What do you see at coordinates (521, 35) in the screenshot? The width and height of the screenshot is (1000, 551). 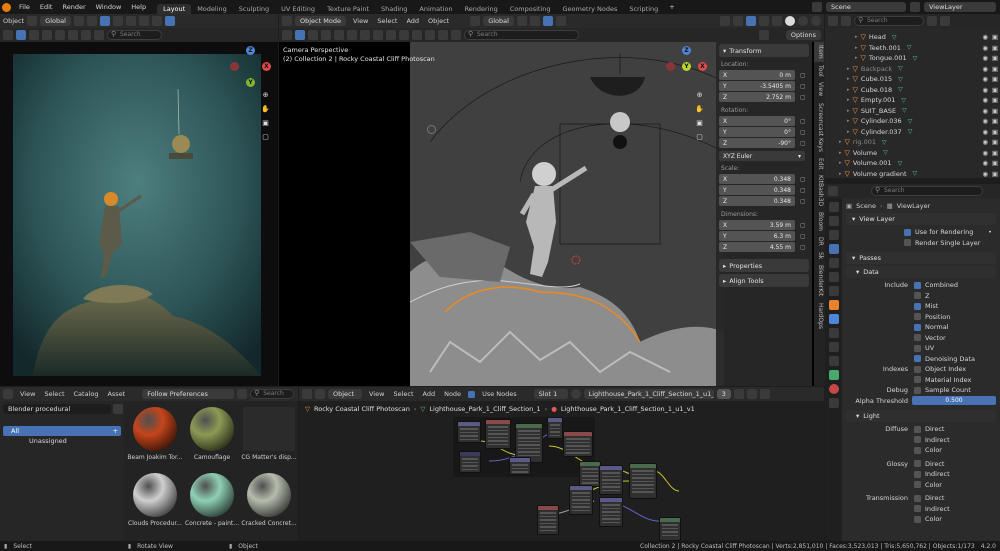 I see `main-viewport-search: Search` at bounding box center [521, 35].